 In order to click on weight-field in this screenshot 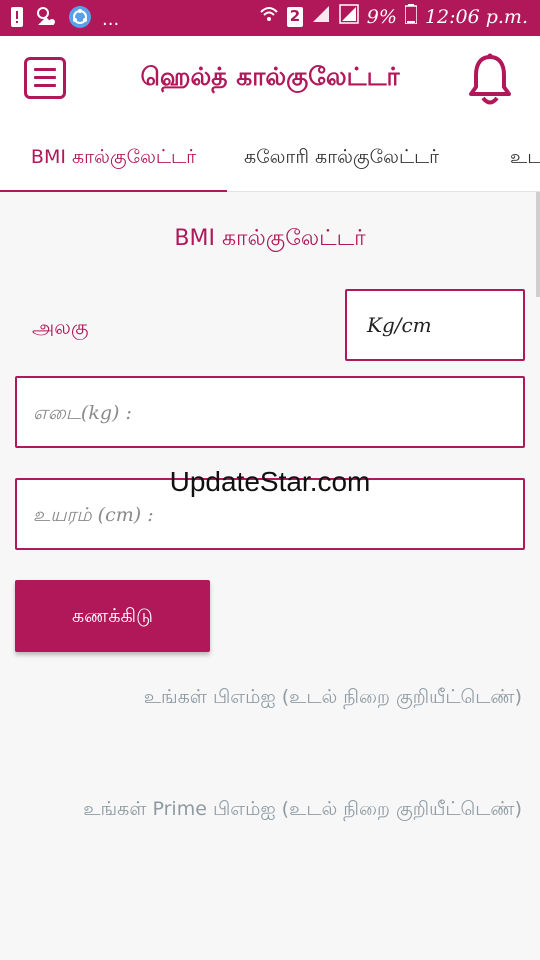, I will do `click(270, 412)`.